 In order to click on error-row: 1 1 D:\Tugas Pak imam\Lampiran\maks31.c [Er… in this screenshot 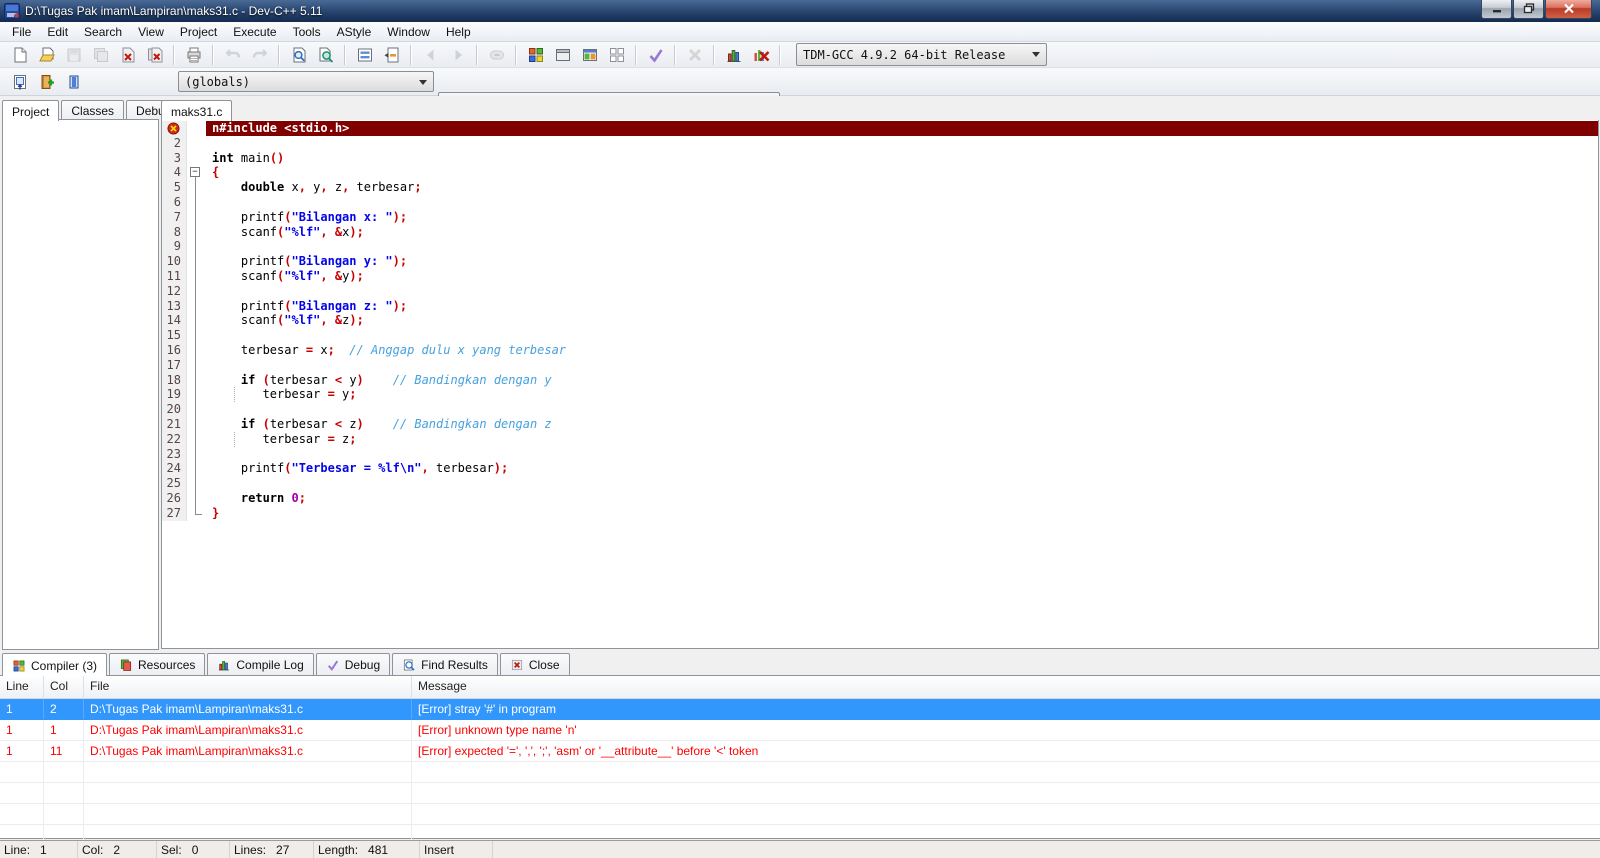, I will do `click(800, 730)`.